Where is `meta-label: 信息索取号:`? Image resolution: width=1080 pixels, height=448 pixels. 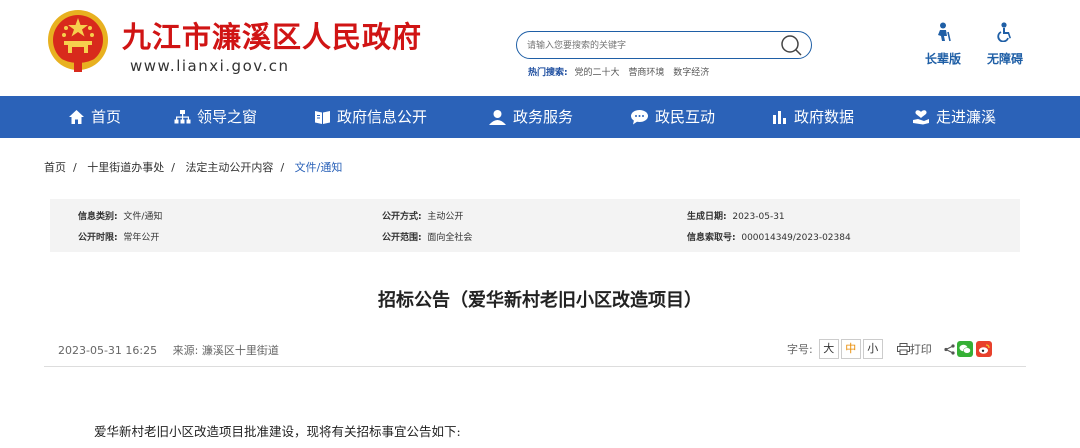 meta-label: 信息索取号: is located at coordinates (711, 238).